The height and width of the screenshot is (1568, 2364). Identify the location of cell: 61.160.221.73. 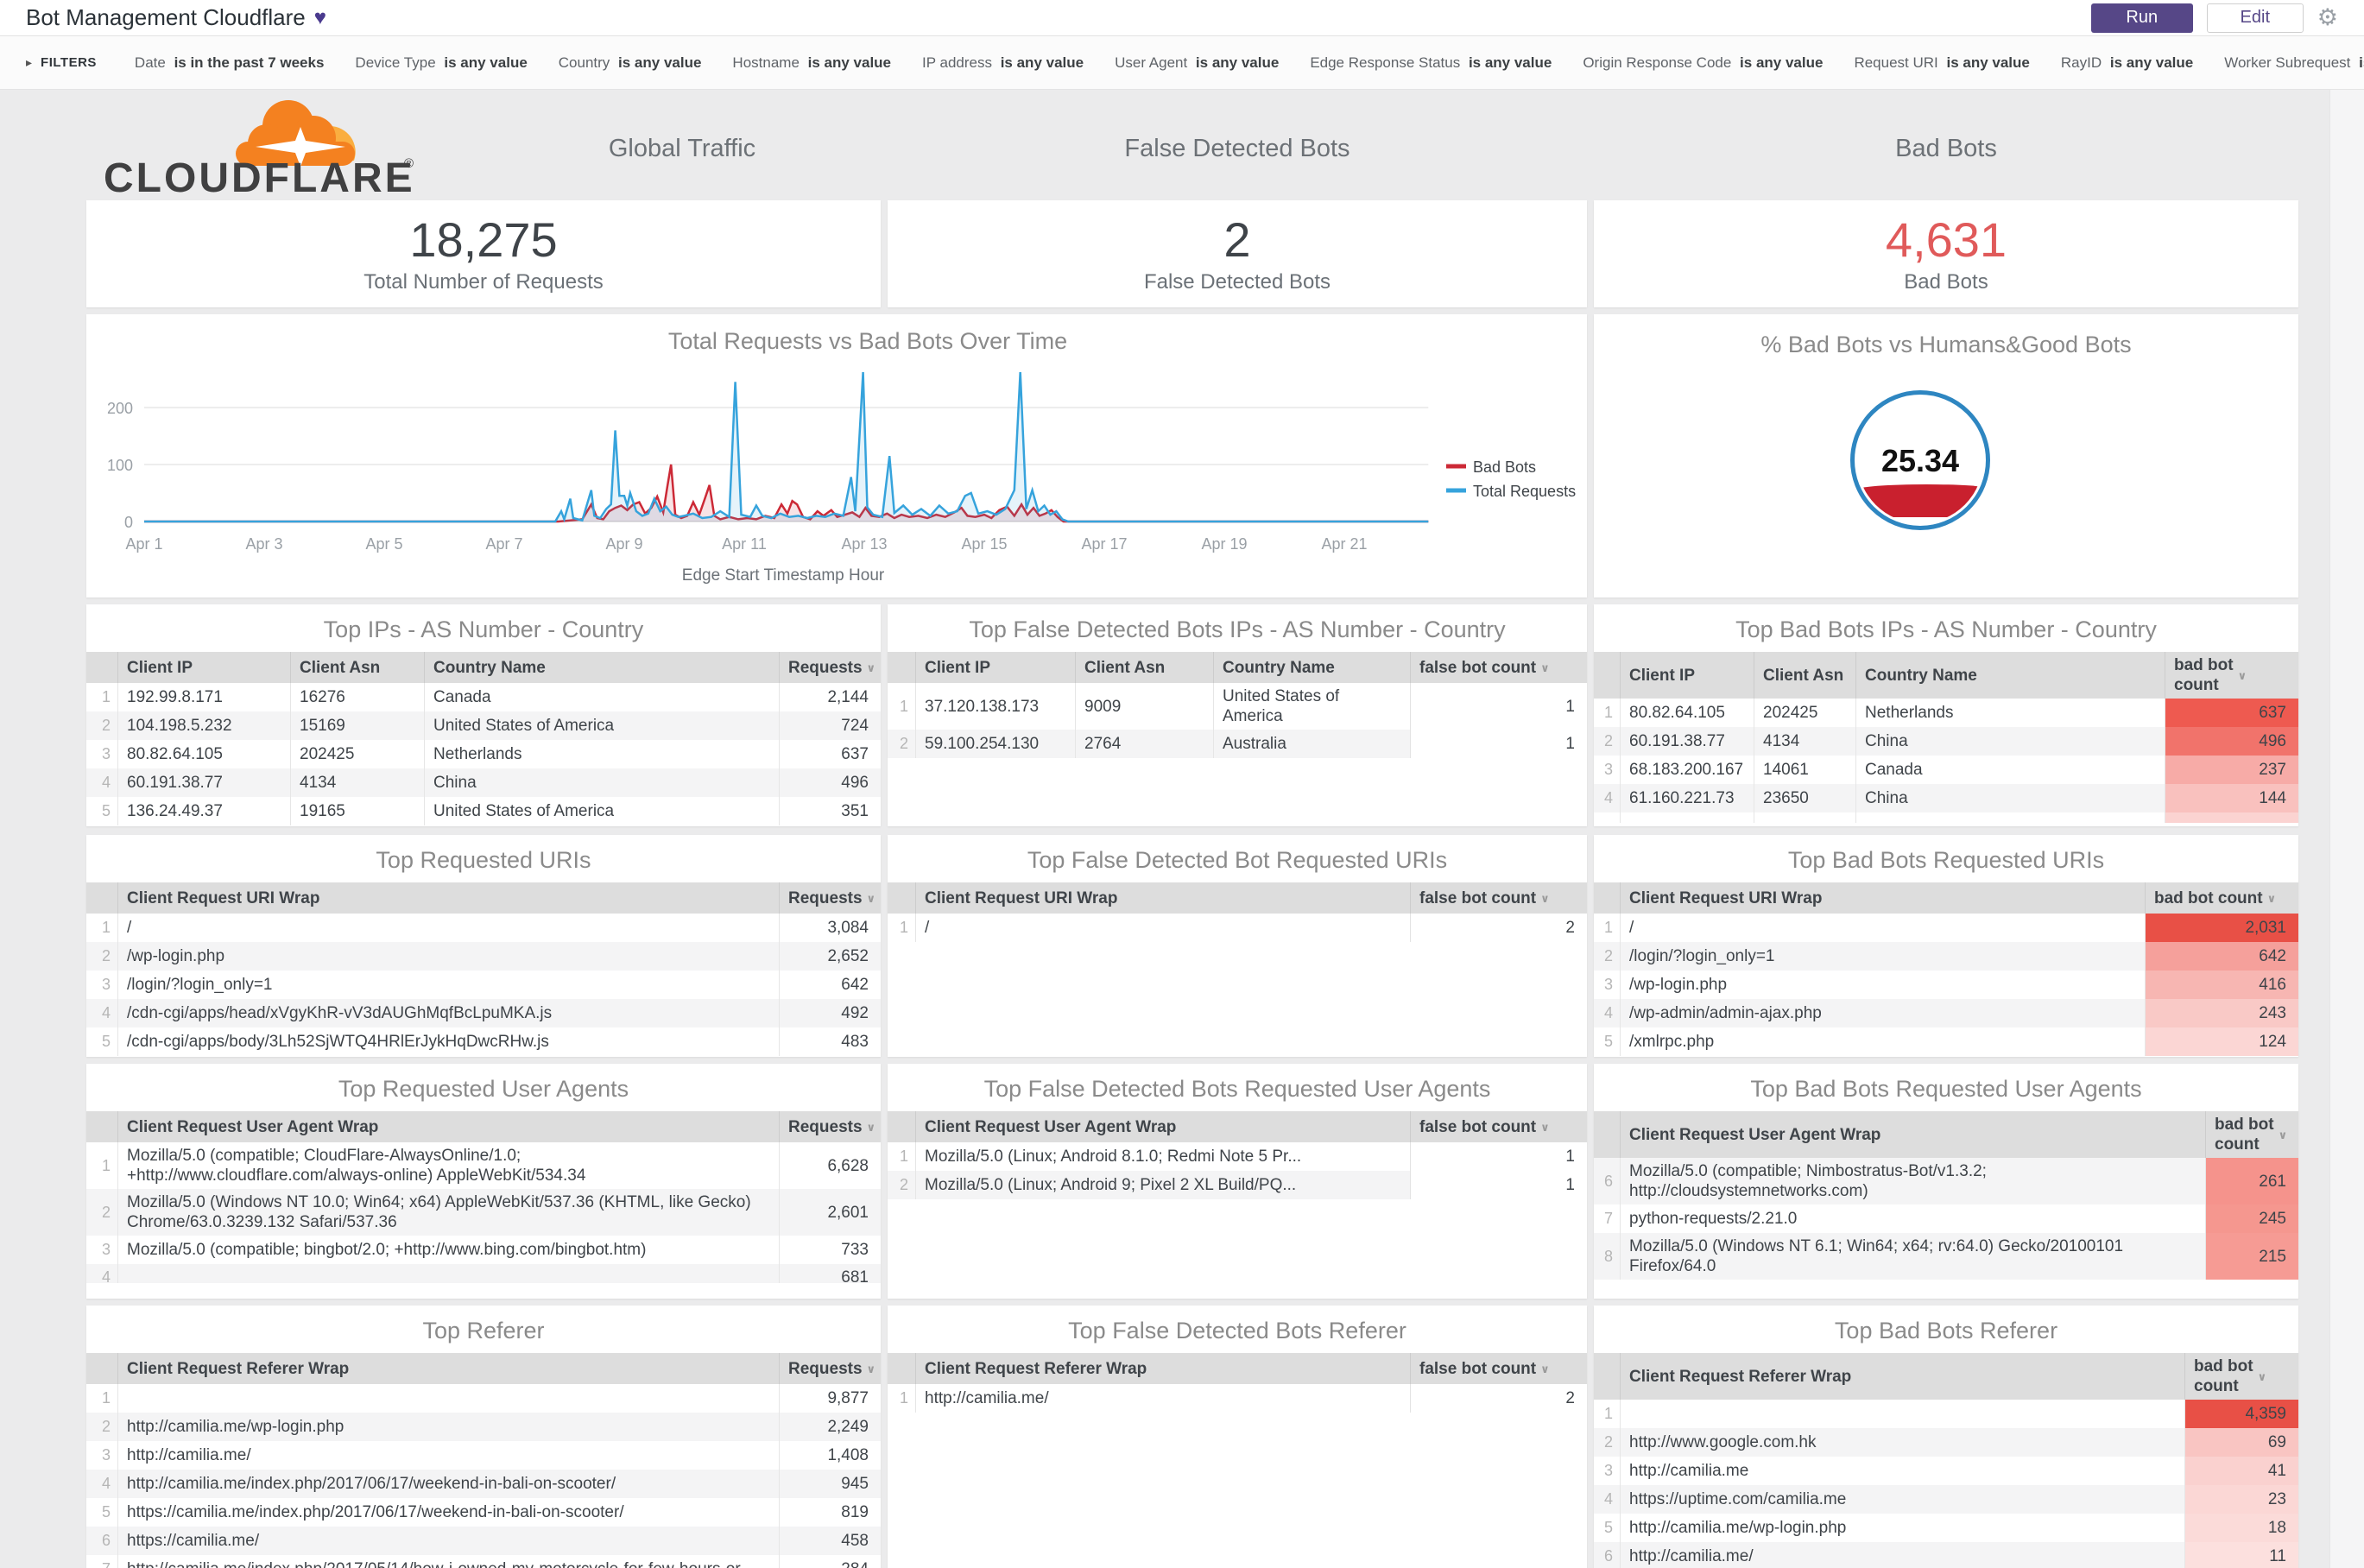
(1687, 798).